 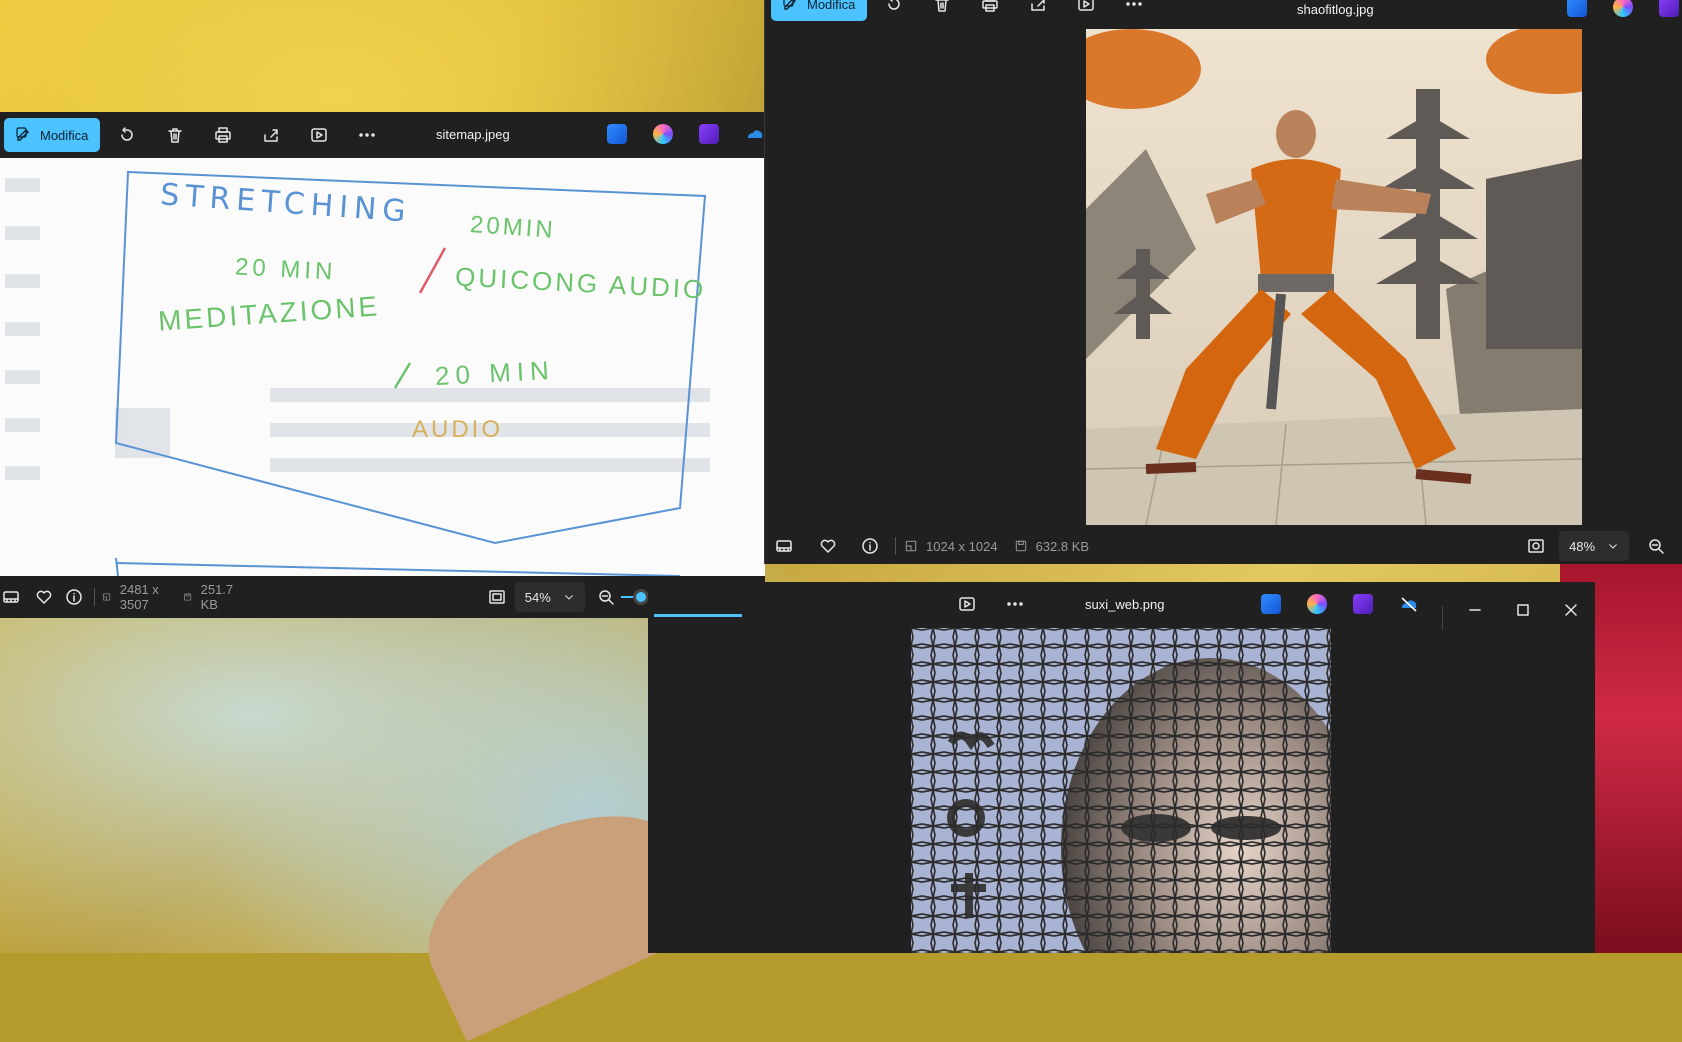 I want to click on dimensions-icon, so click(x=911, y=546).